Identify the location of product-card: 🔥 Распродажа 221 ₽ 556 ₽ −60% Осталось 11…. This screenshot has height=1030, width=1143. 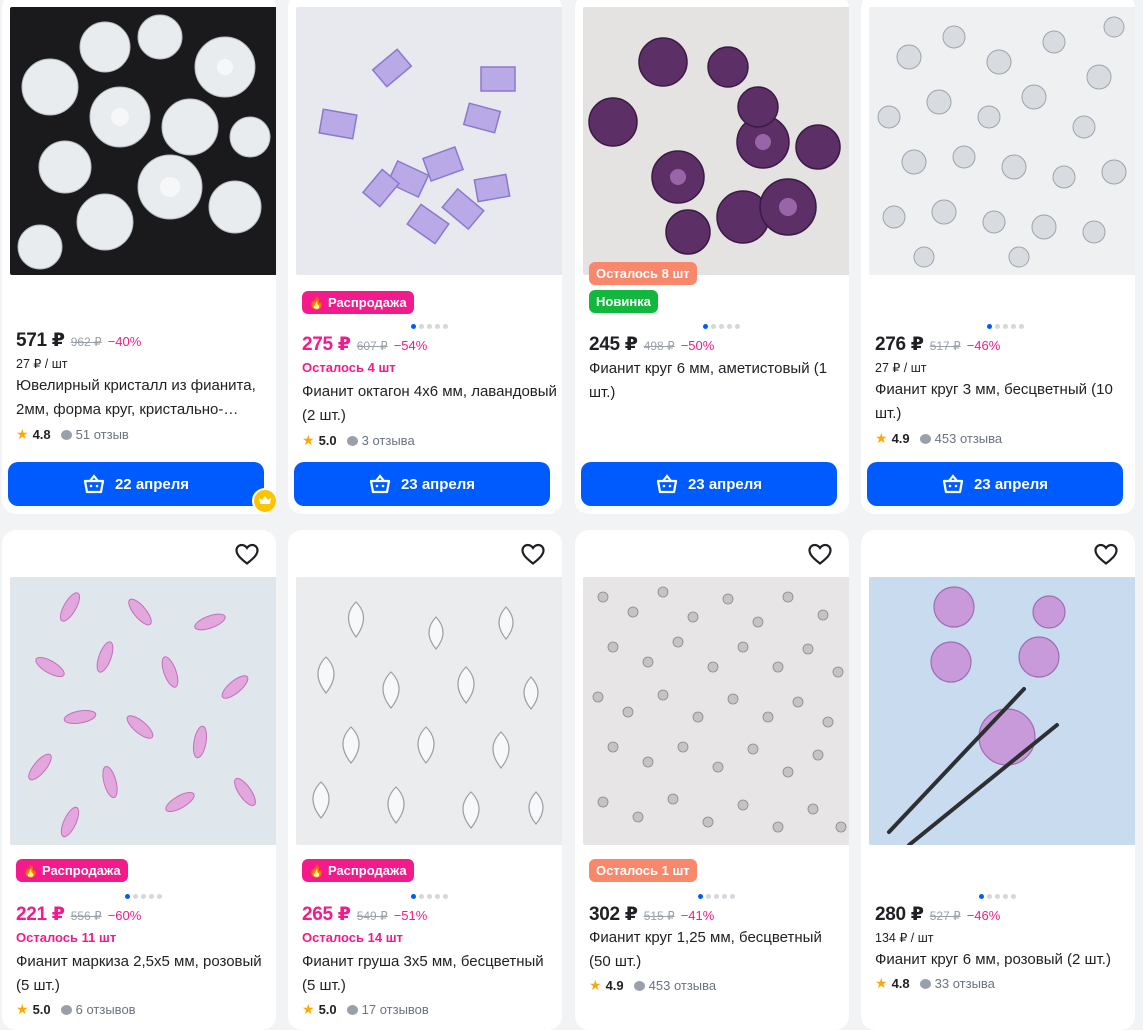
(139, 780).